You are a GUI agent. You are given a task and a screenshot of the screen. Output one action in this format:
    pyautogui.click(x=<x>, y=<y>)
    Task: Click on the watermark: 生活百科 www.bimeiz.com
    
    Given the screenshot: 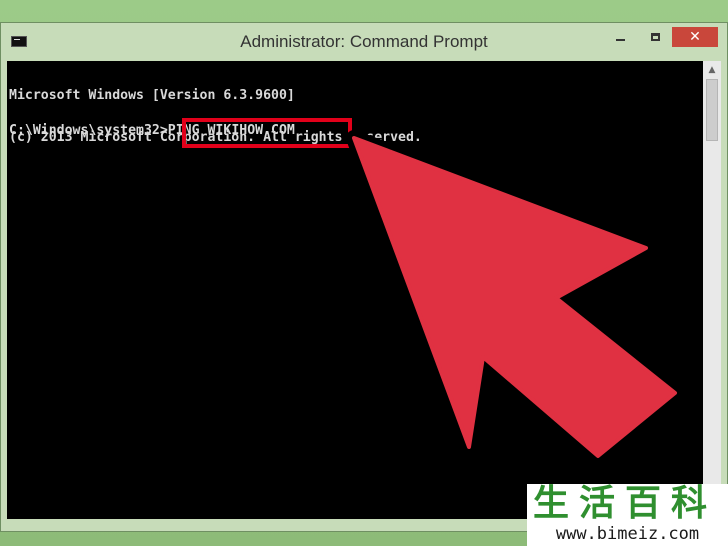 What is the action you would take?
    pyautogui.click(x=627, y=515)
    